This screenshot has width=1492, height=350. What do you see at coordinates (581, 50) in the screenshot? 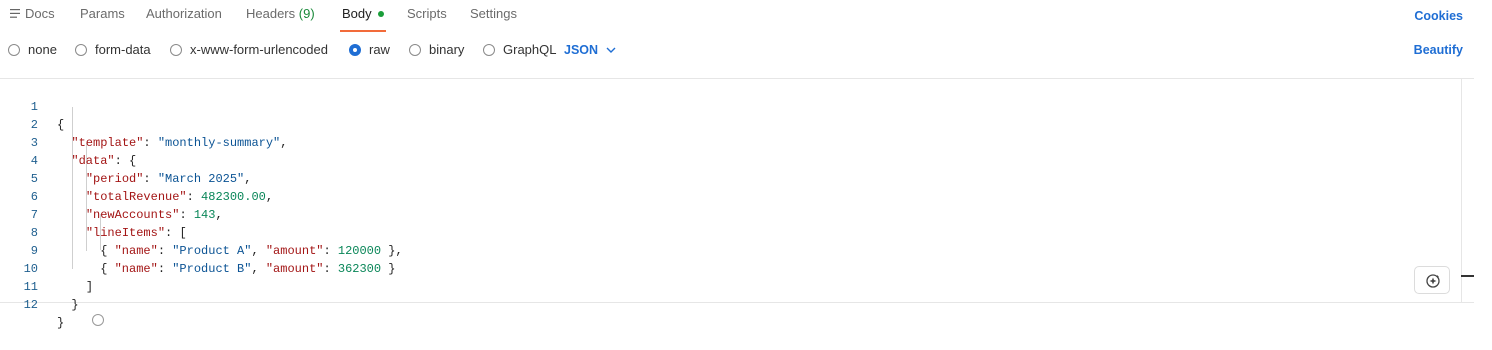
I see `language-label: JSON` at bounding box center [581, 50].